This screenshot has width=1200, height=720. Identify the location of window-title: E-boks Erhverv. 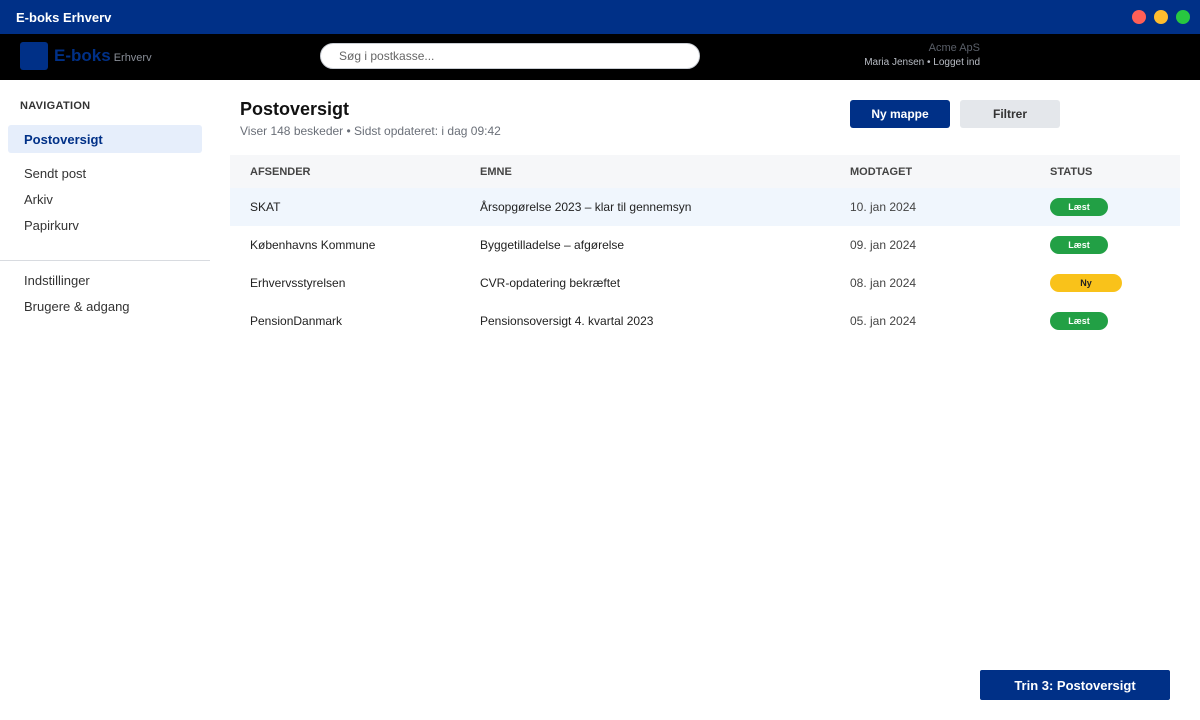
(64, 17).